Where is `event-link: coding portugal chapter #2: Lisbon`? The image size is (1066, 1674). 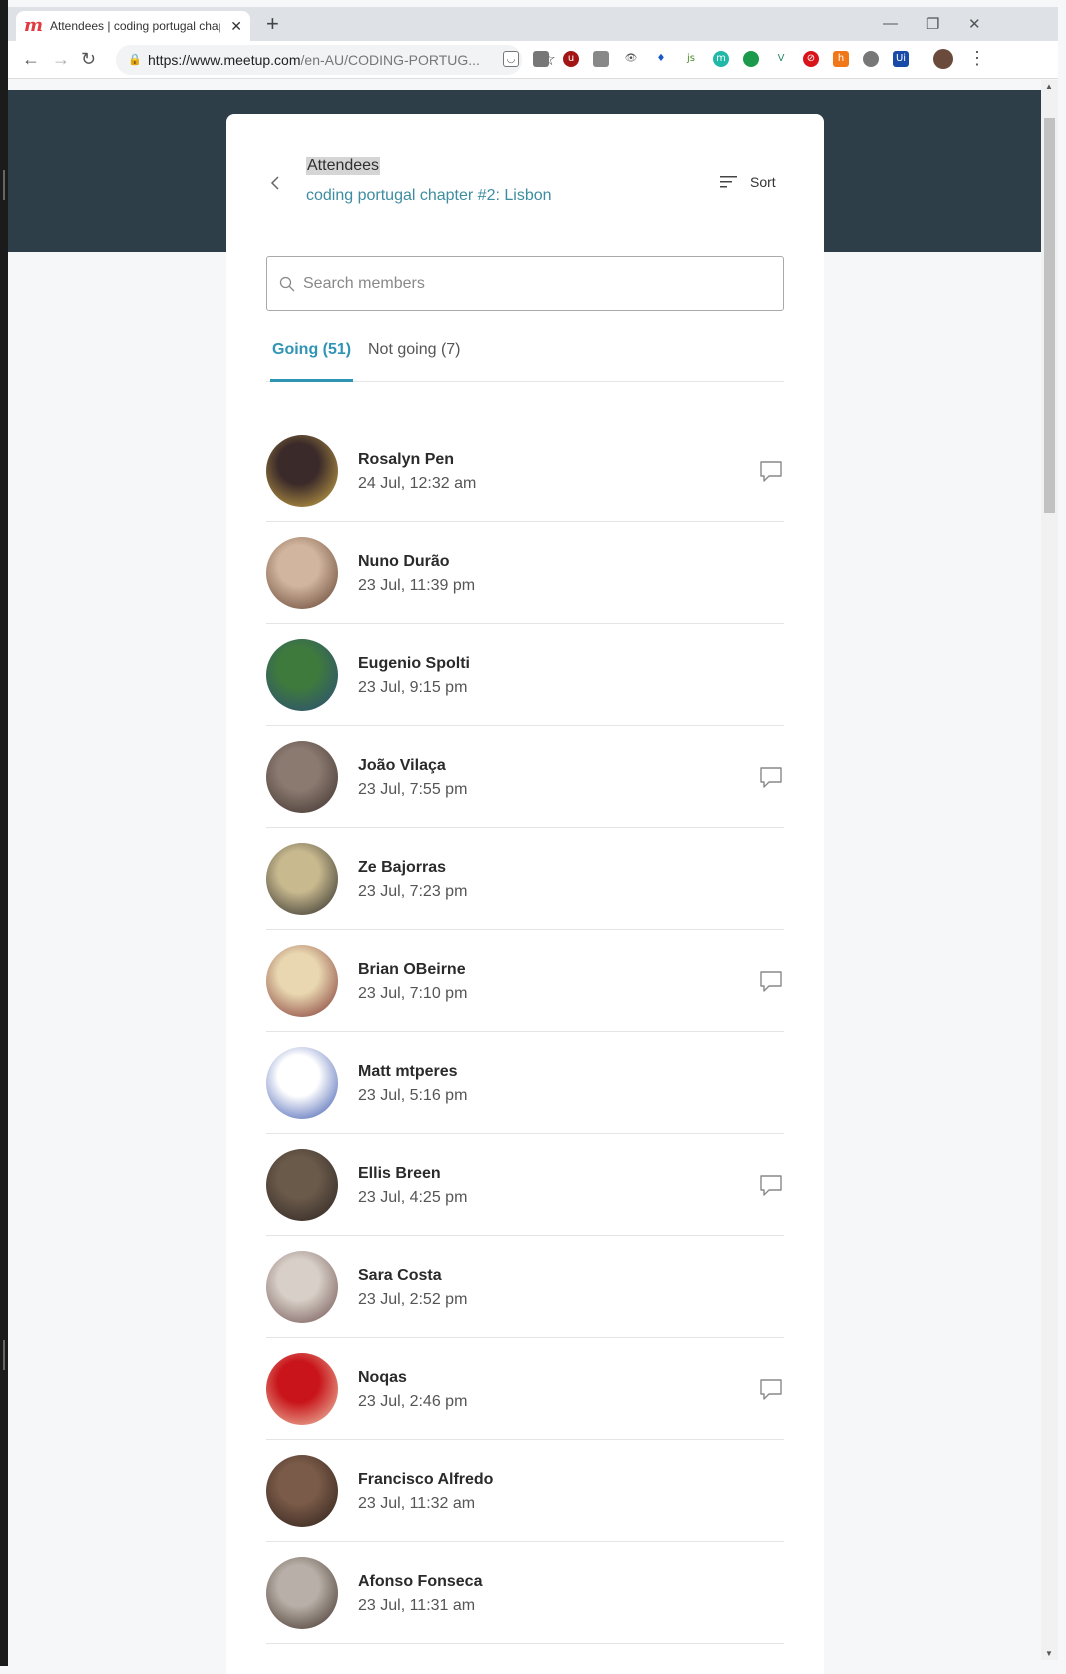
event-link: coding portugal chapter #2: Lisbon is located at coordinates (429, 196).